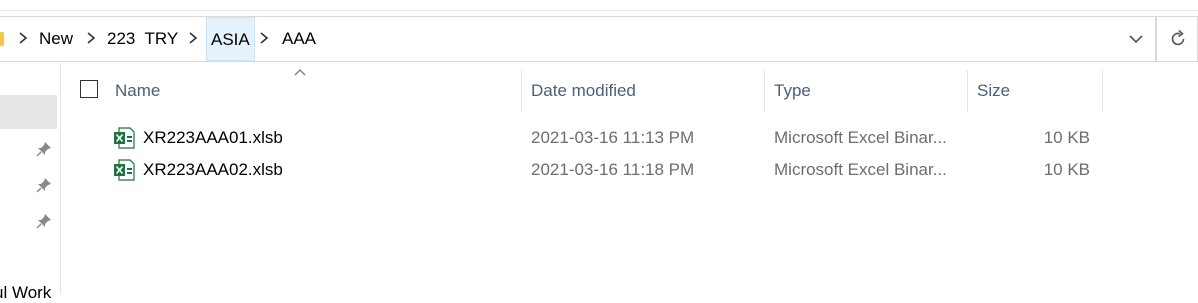 The image size is (1198, 303). I want to click on nav-item-selected, so click(28, 112).